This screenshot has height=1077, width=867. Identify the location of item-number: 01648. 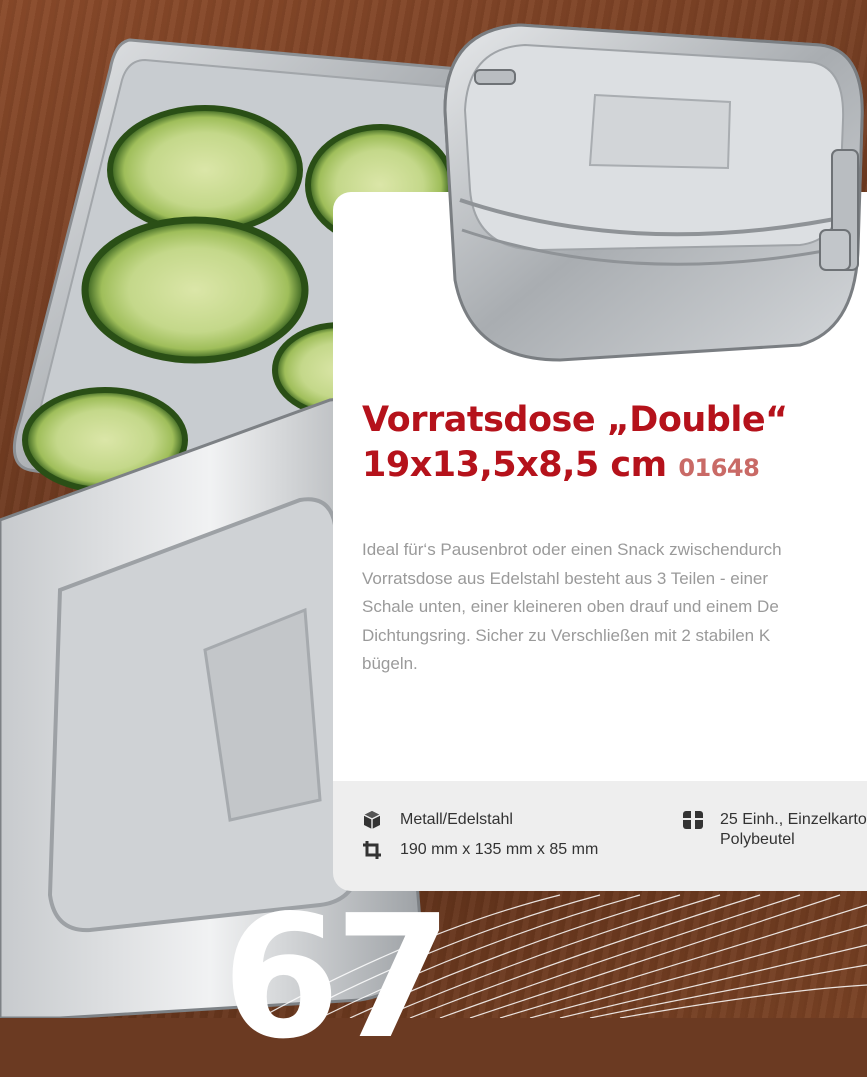
(719, 468).